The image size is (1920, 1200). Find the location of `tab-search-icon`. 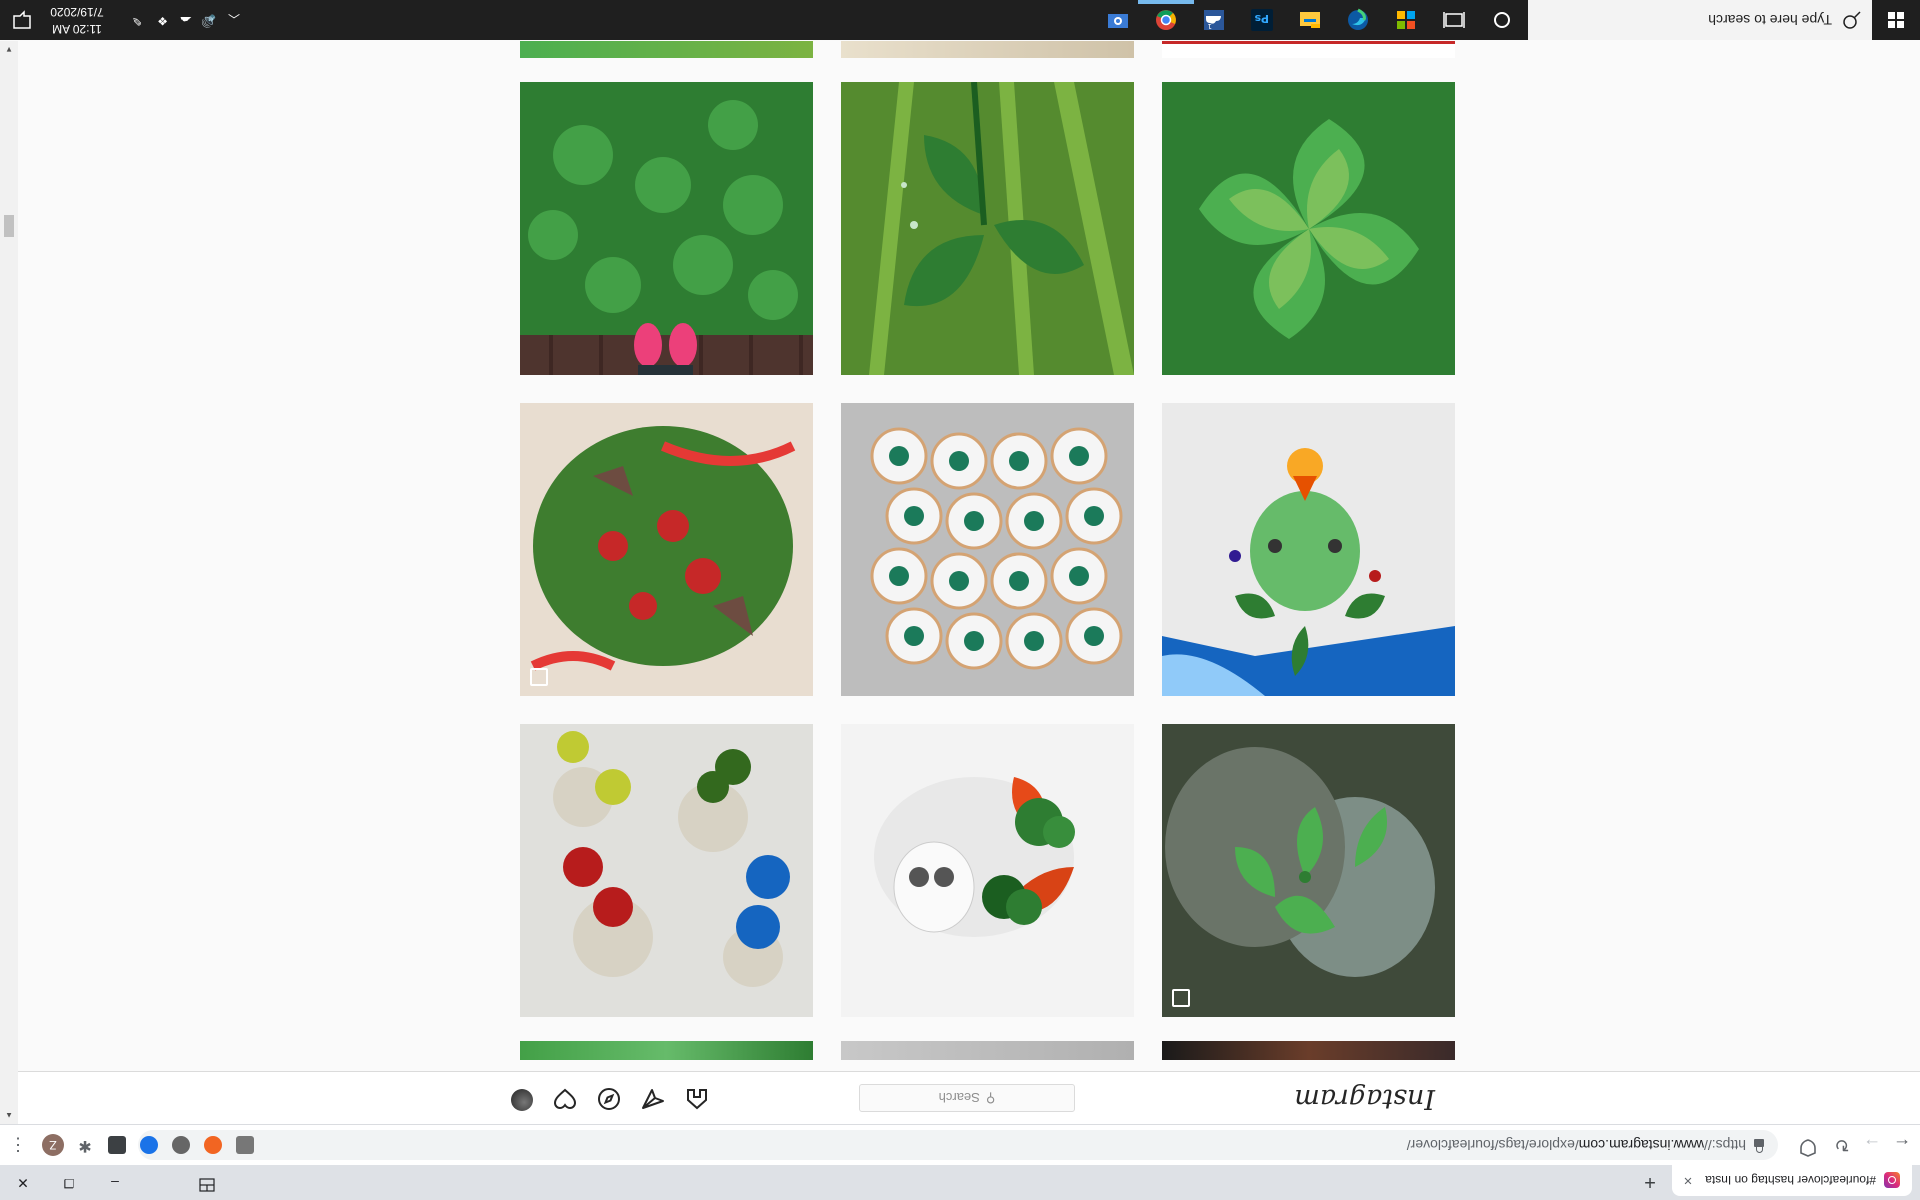

tab-search-icon is located at coordinates (207, 1182).